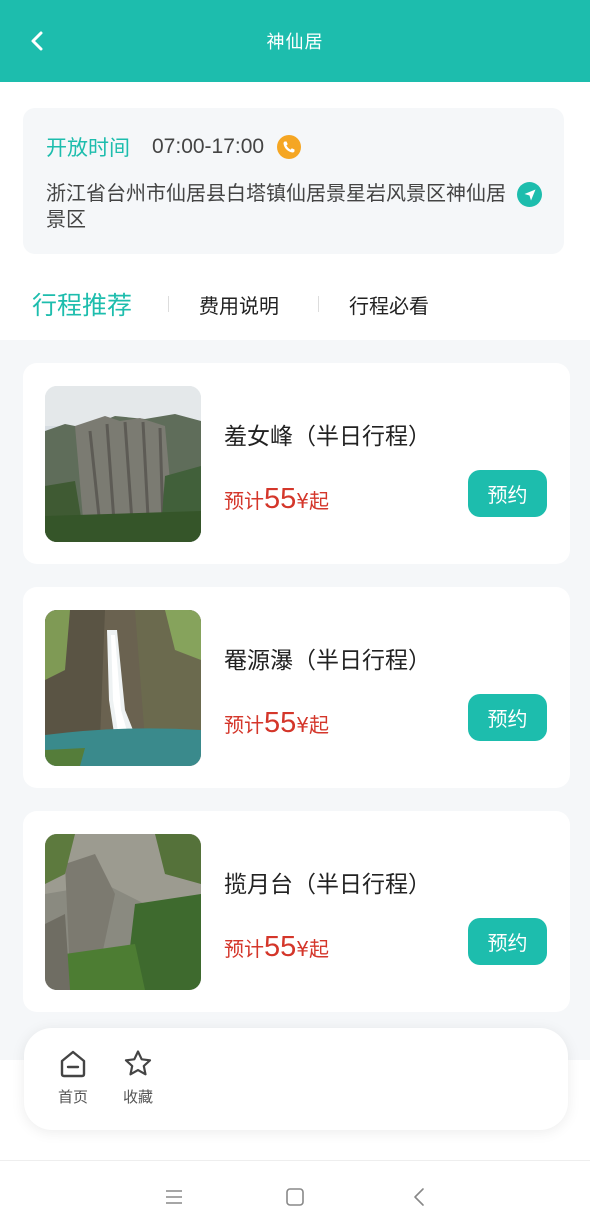 The height and width of the screenshot is (1231, 590). What do you see at coordinates (289, 147) in the screenshot?
I see `phone-icon` at bounding box center [289, 147].